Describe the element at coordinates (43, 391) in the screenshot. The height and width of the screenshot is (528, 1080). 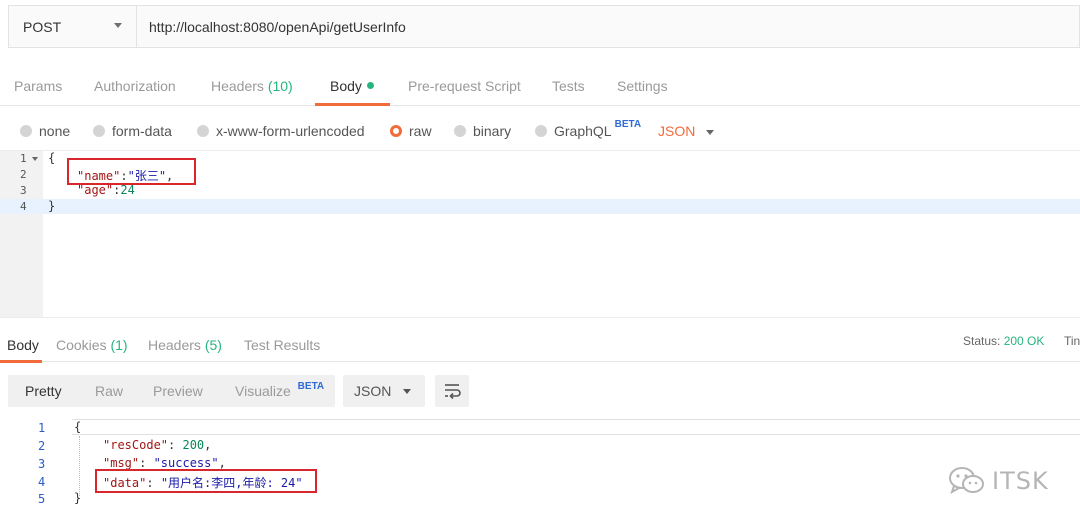
I see `view-pretty-button: Pretty` at that location.